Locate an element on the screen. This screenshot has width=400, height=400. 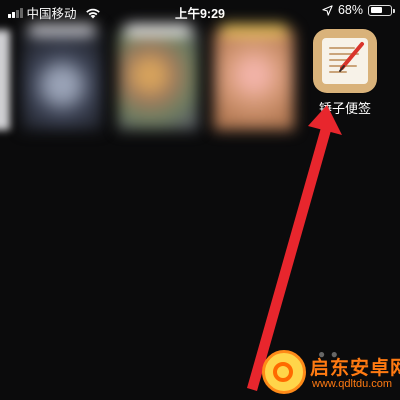
watermark: 启东安卓网 www.qdltdu.com is located at coordinates (331, 375).